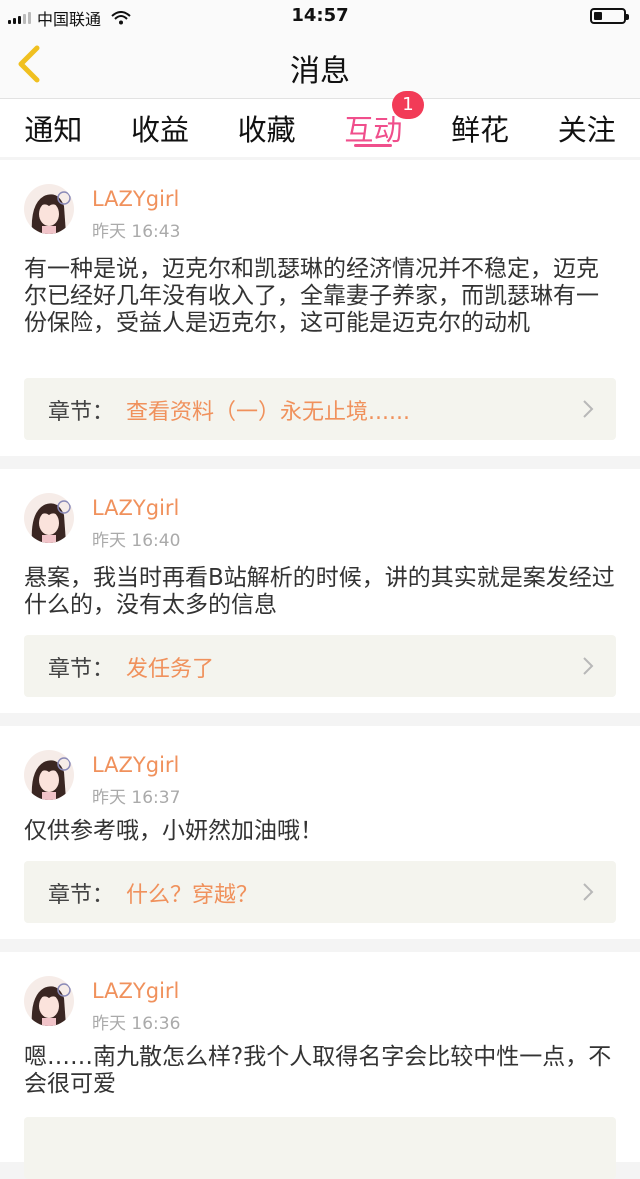 This screenshot has width=640, height=1179. Describe the element at coordinates (320, 1148) in the screenshot. I see `chapter-link` at that location.